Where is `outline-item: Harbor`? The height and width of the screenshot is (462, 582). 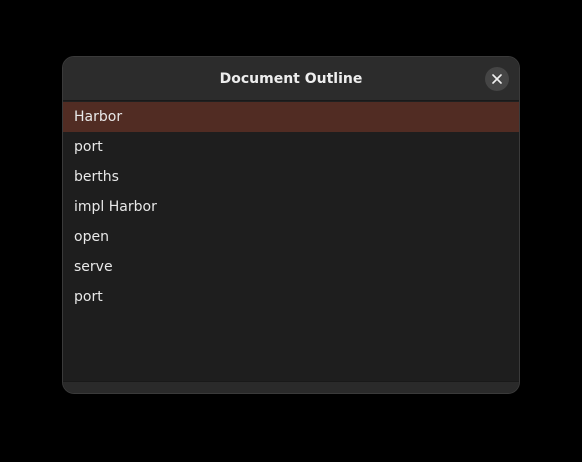
outline-item: Harbor is located at coordinates (291, 117).